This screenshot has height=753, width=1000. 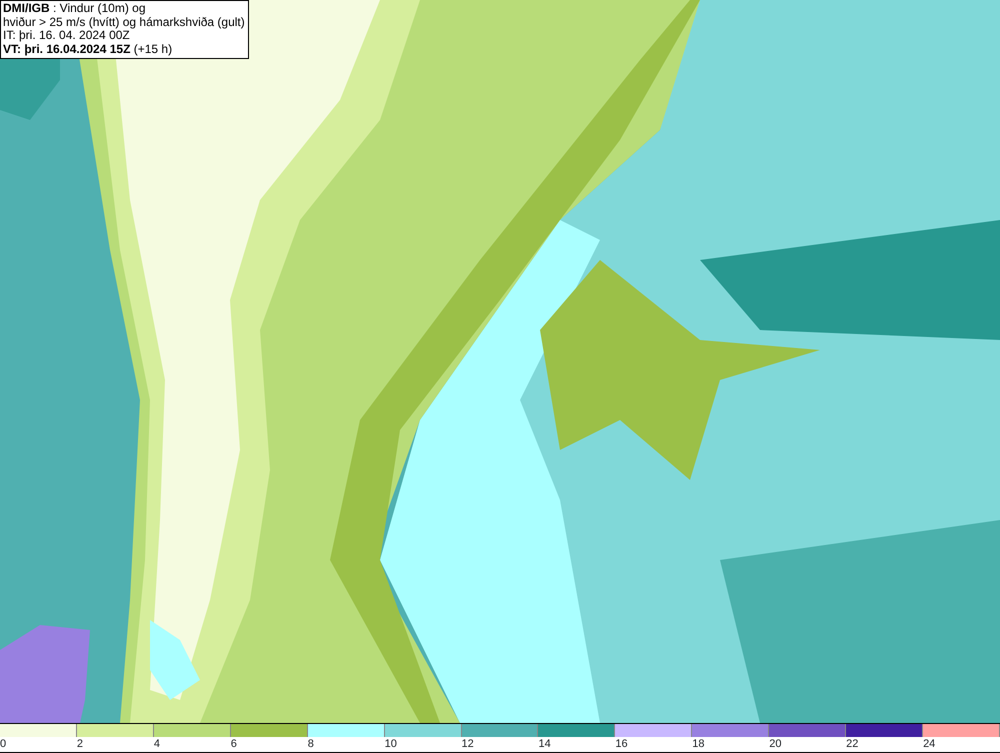 What do you see at coordinates (698, 744) in the screenshot?
I see `legend-label: 18` at bounding box center [698, 744].